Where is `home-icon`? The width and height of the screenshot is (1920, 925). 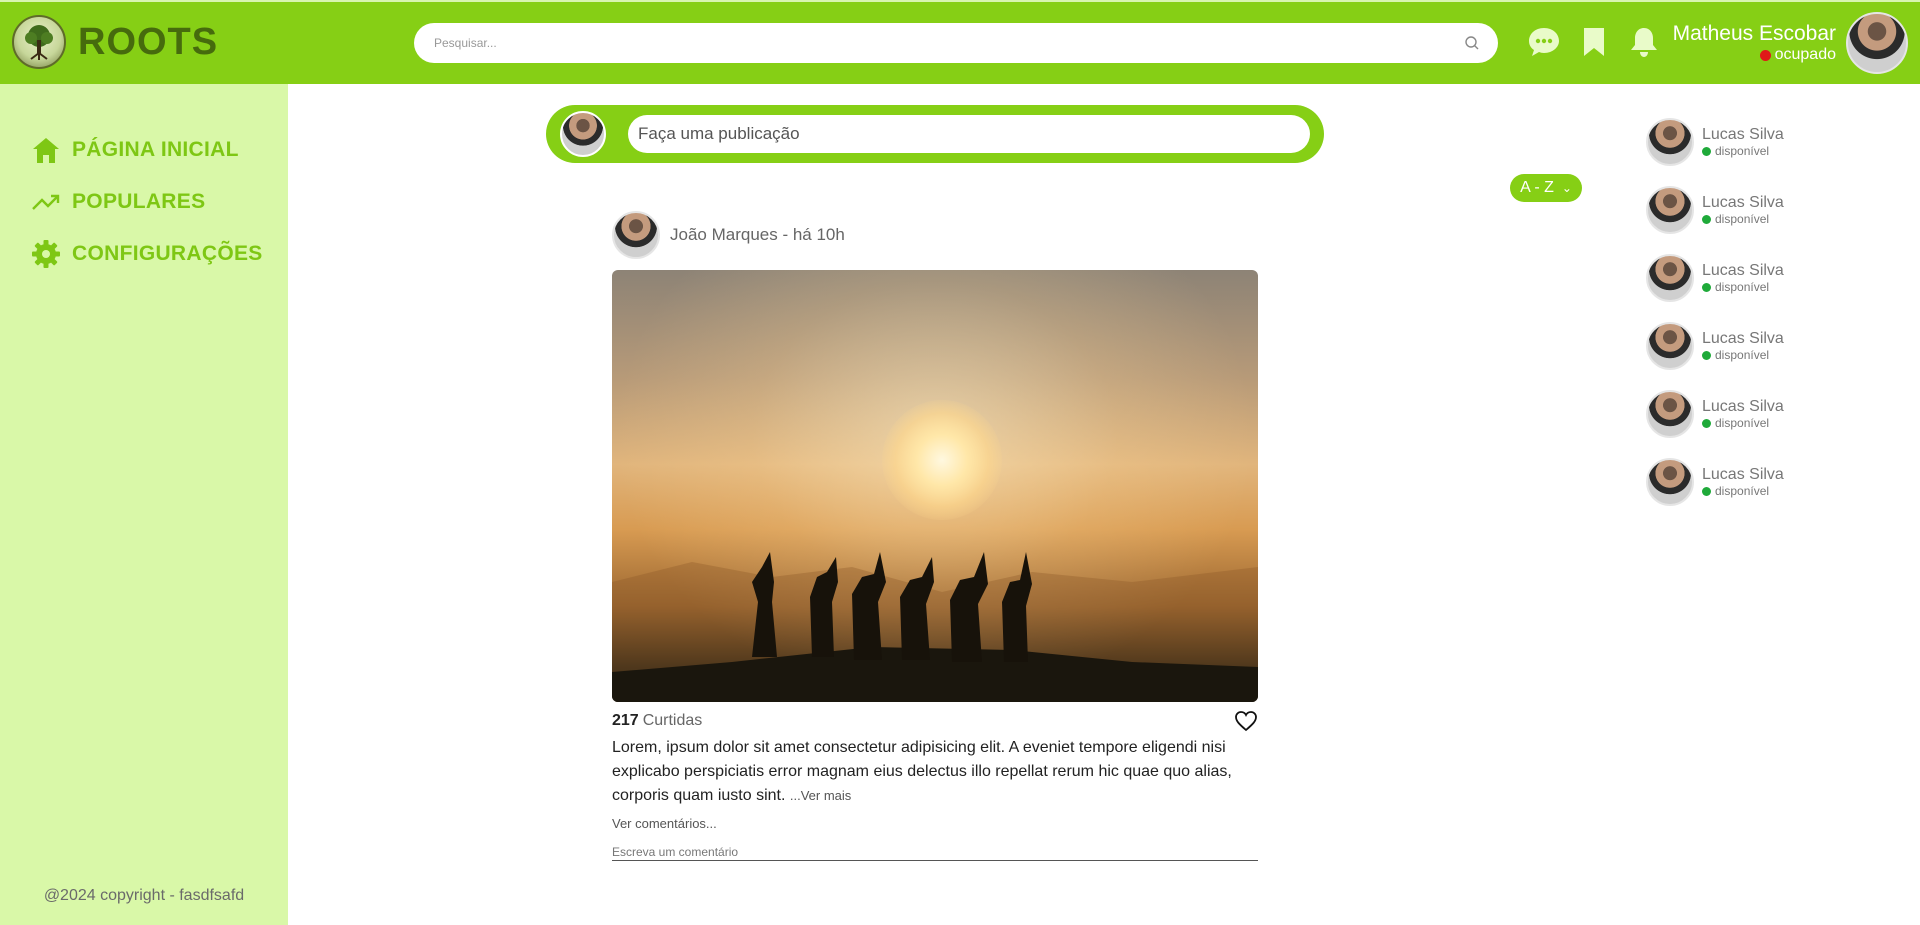
home-icon is located at coordinates (46, 150).